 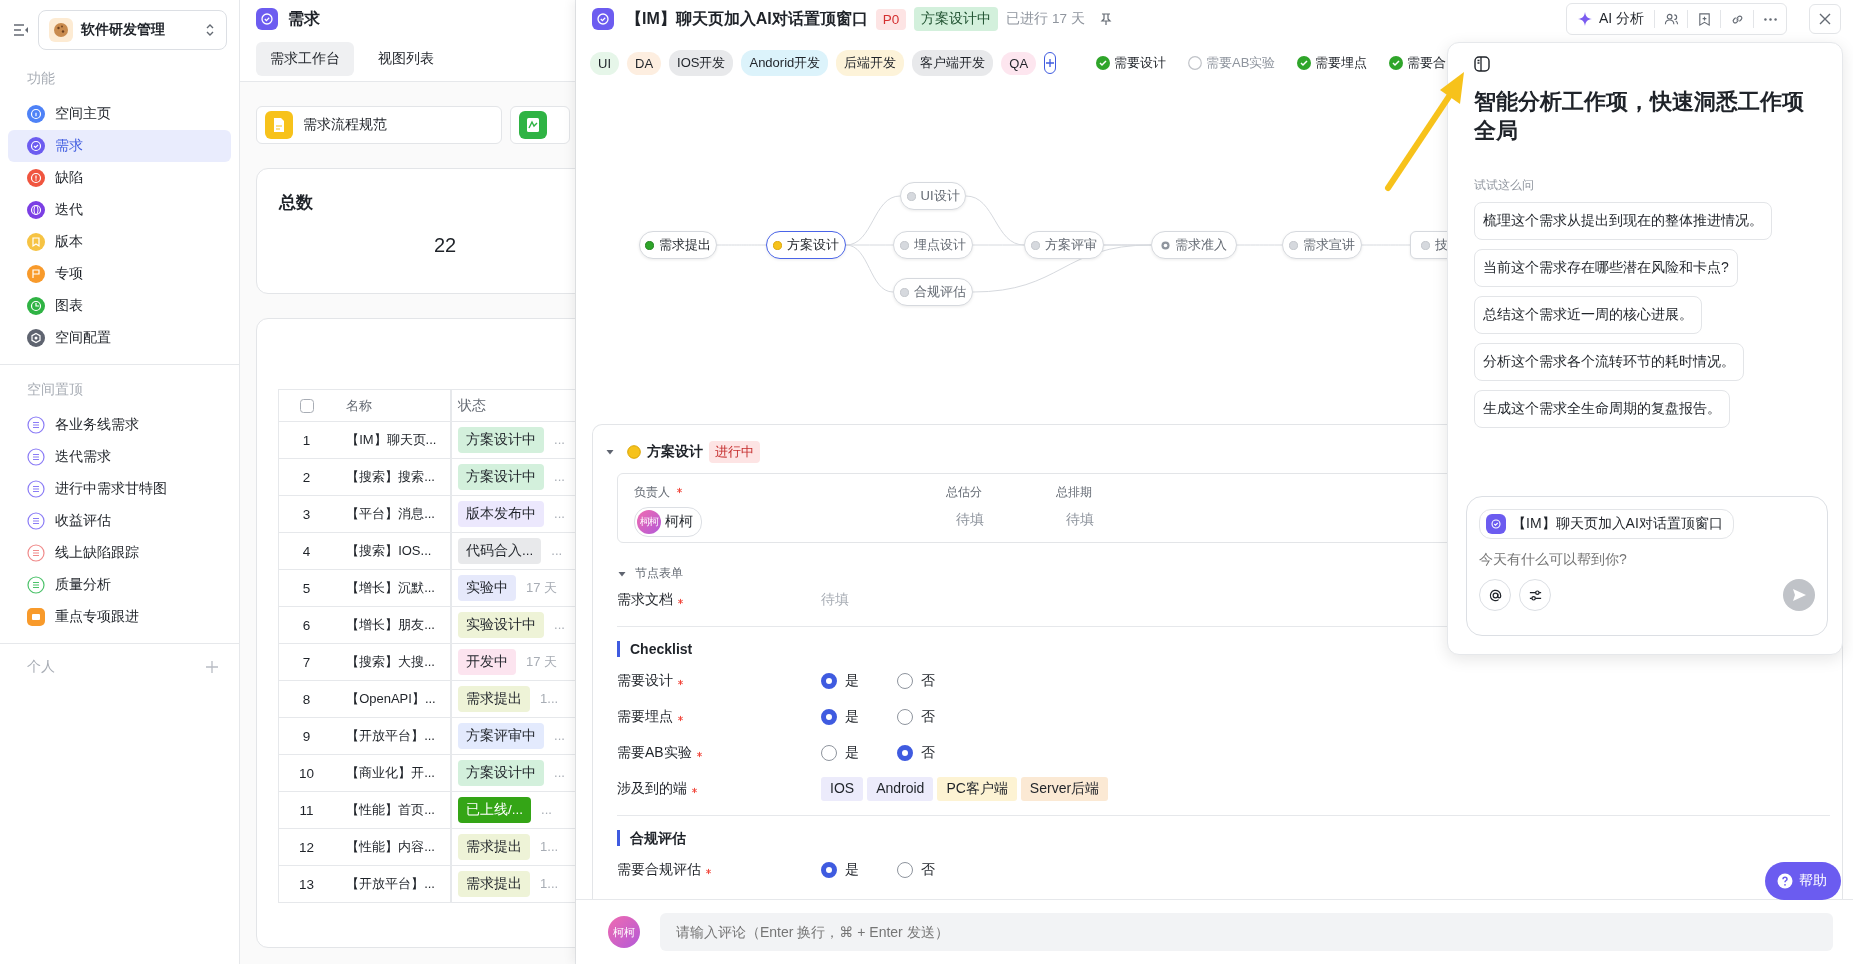 What do you see at coordinates (645, 717) in the screenshot?
I see `field-label: 需要埋点` at bounding box center [645, 717].